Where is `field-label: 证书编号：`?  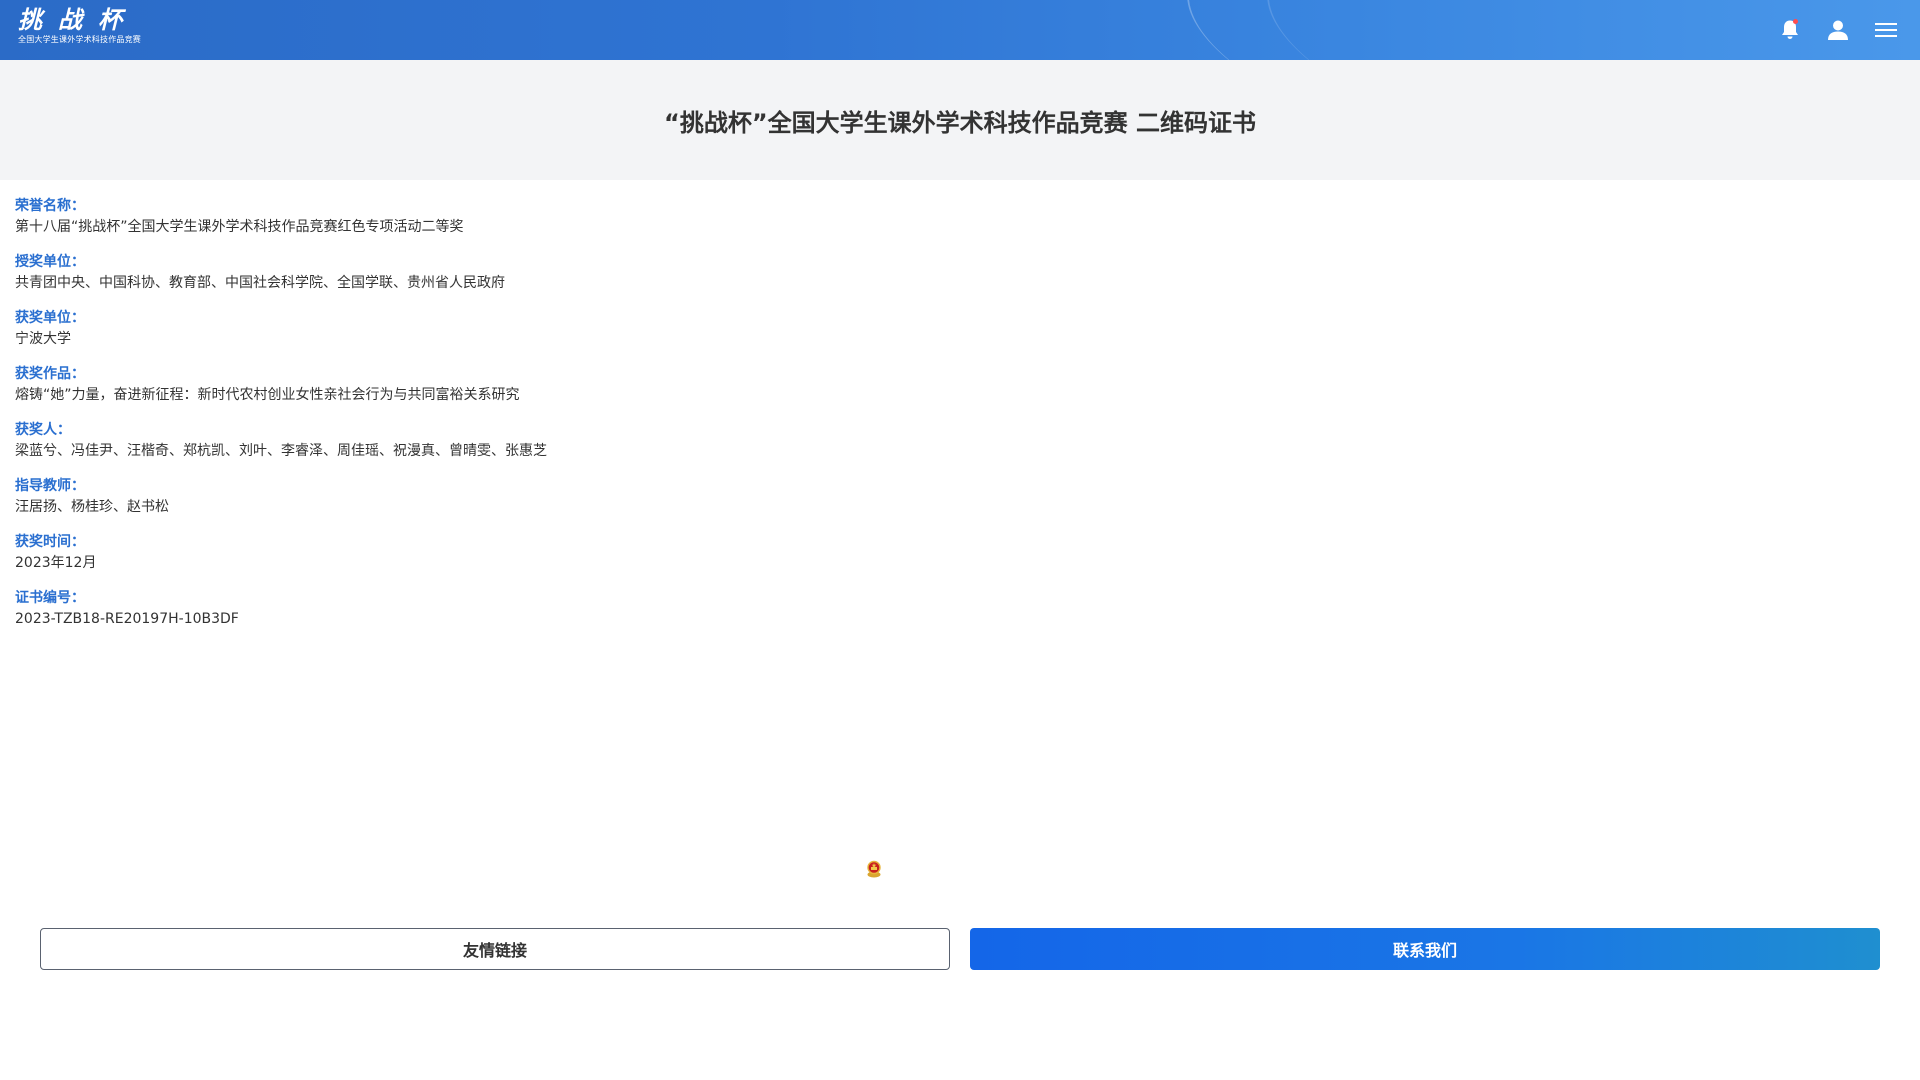 field-label: 证书编号： is located at coordinates (50, 598).